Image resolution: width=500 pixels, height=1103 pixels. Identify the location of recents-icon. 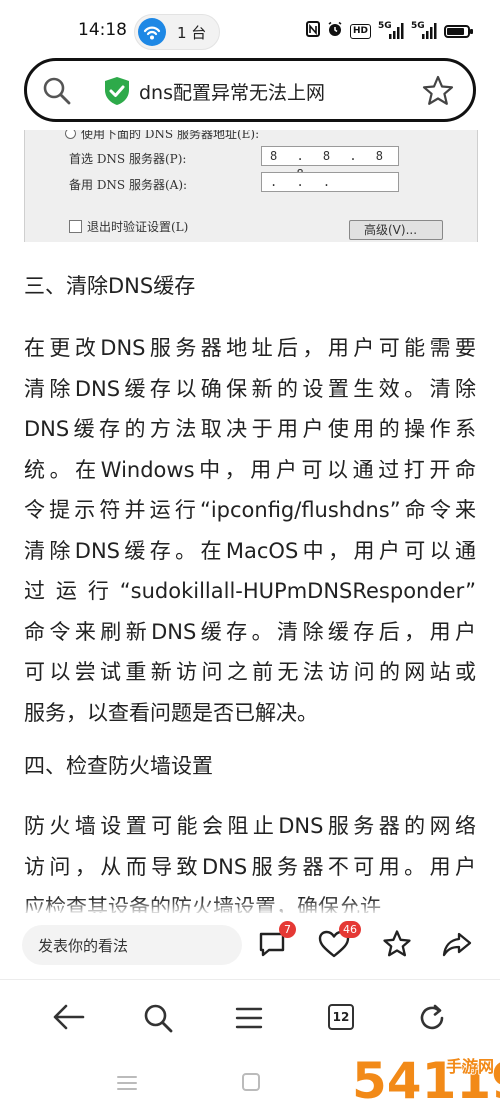
(127, 1085).